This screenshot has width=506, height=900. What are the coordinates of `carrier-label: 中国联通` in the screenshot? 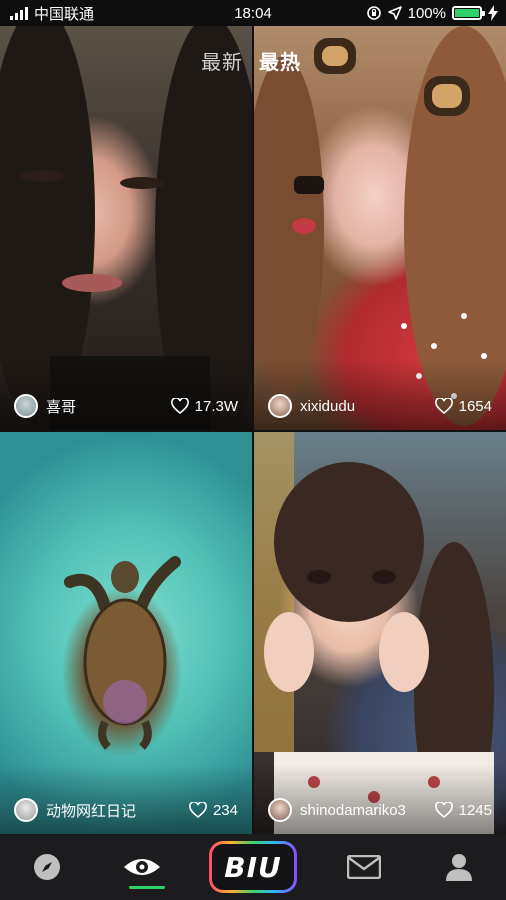 It's located at (64, 14).